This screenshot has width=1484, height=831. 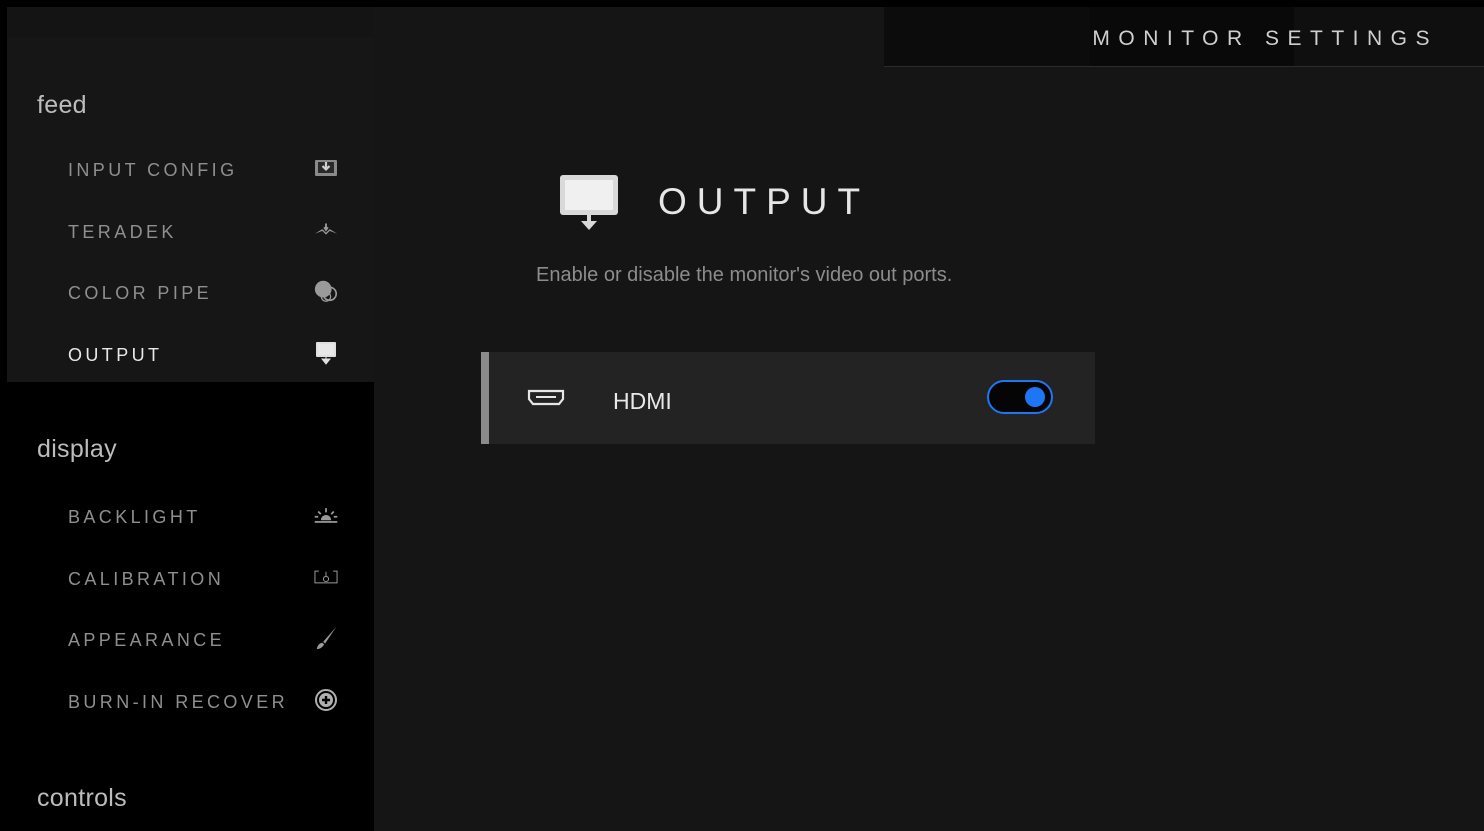 What do you see at coordinates (190, 22) in the screenshot?
I see `sidebar-top` at bounding box center [190, 22].